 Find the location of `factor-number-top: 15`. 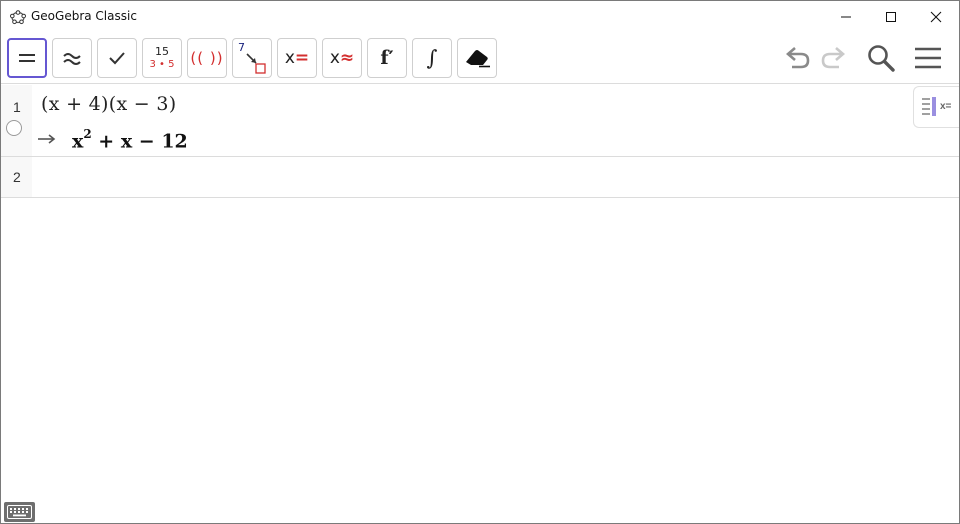

factor-number-top: 15 is located at coordinates (162, 51).